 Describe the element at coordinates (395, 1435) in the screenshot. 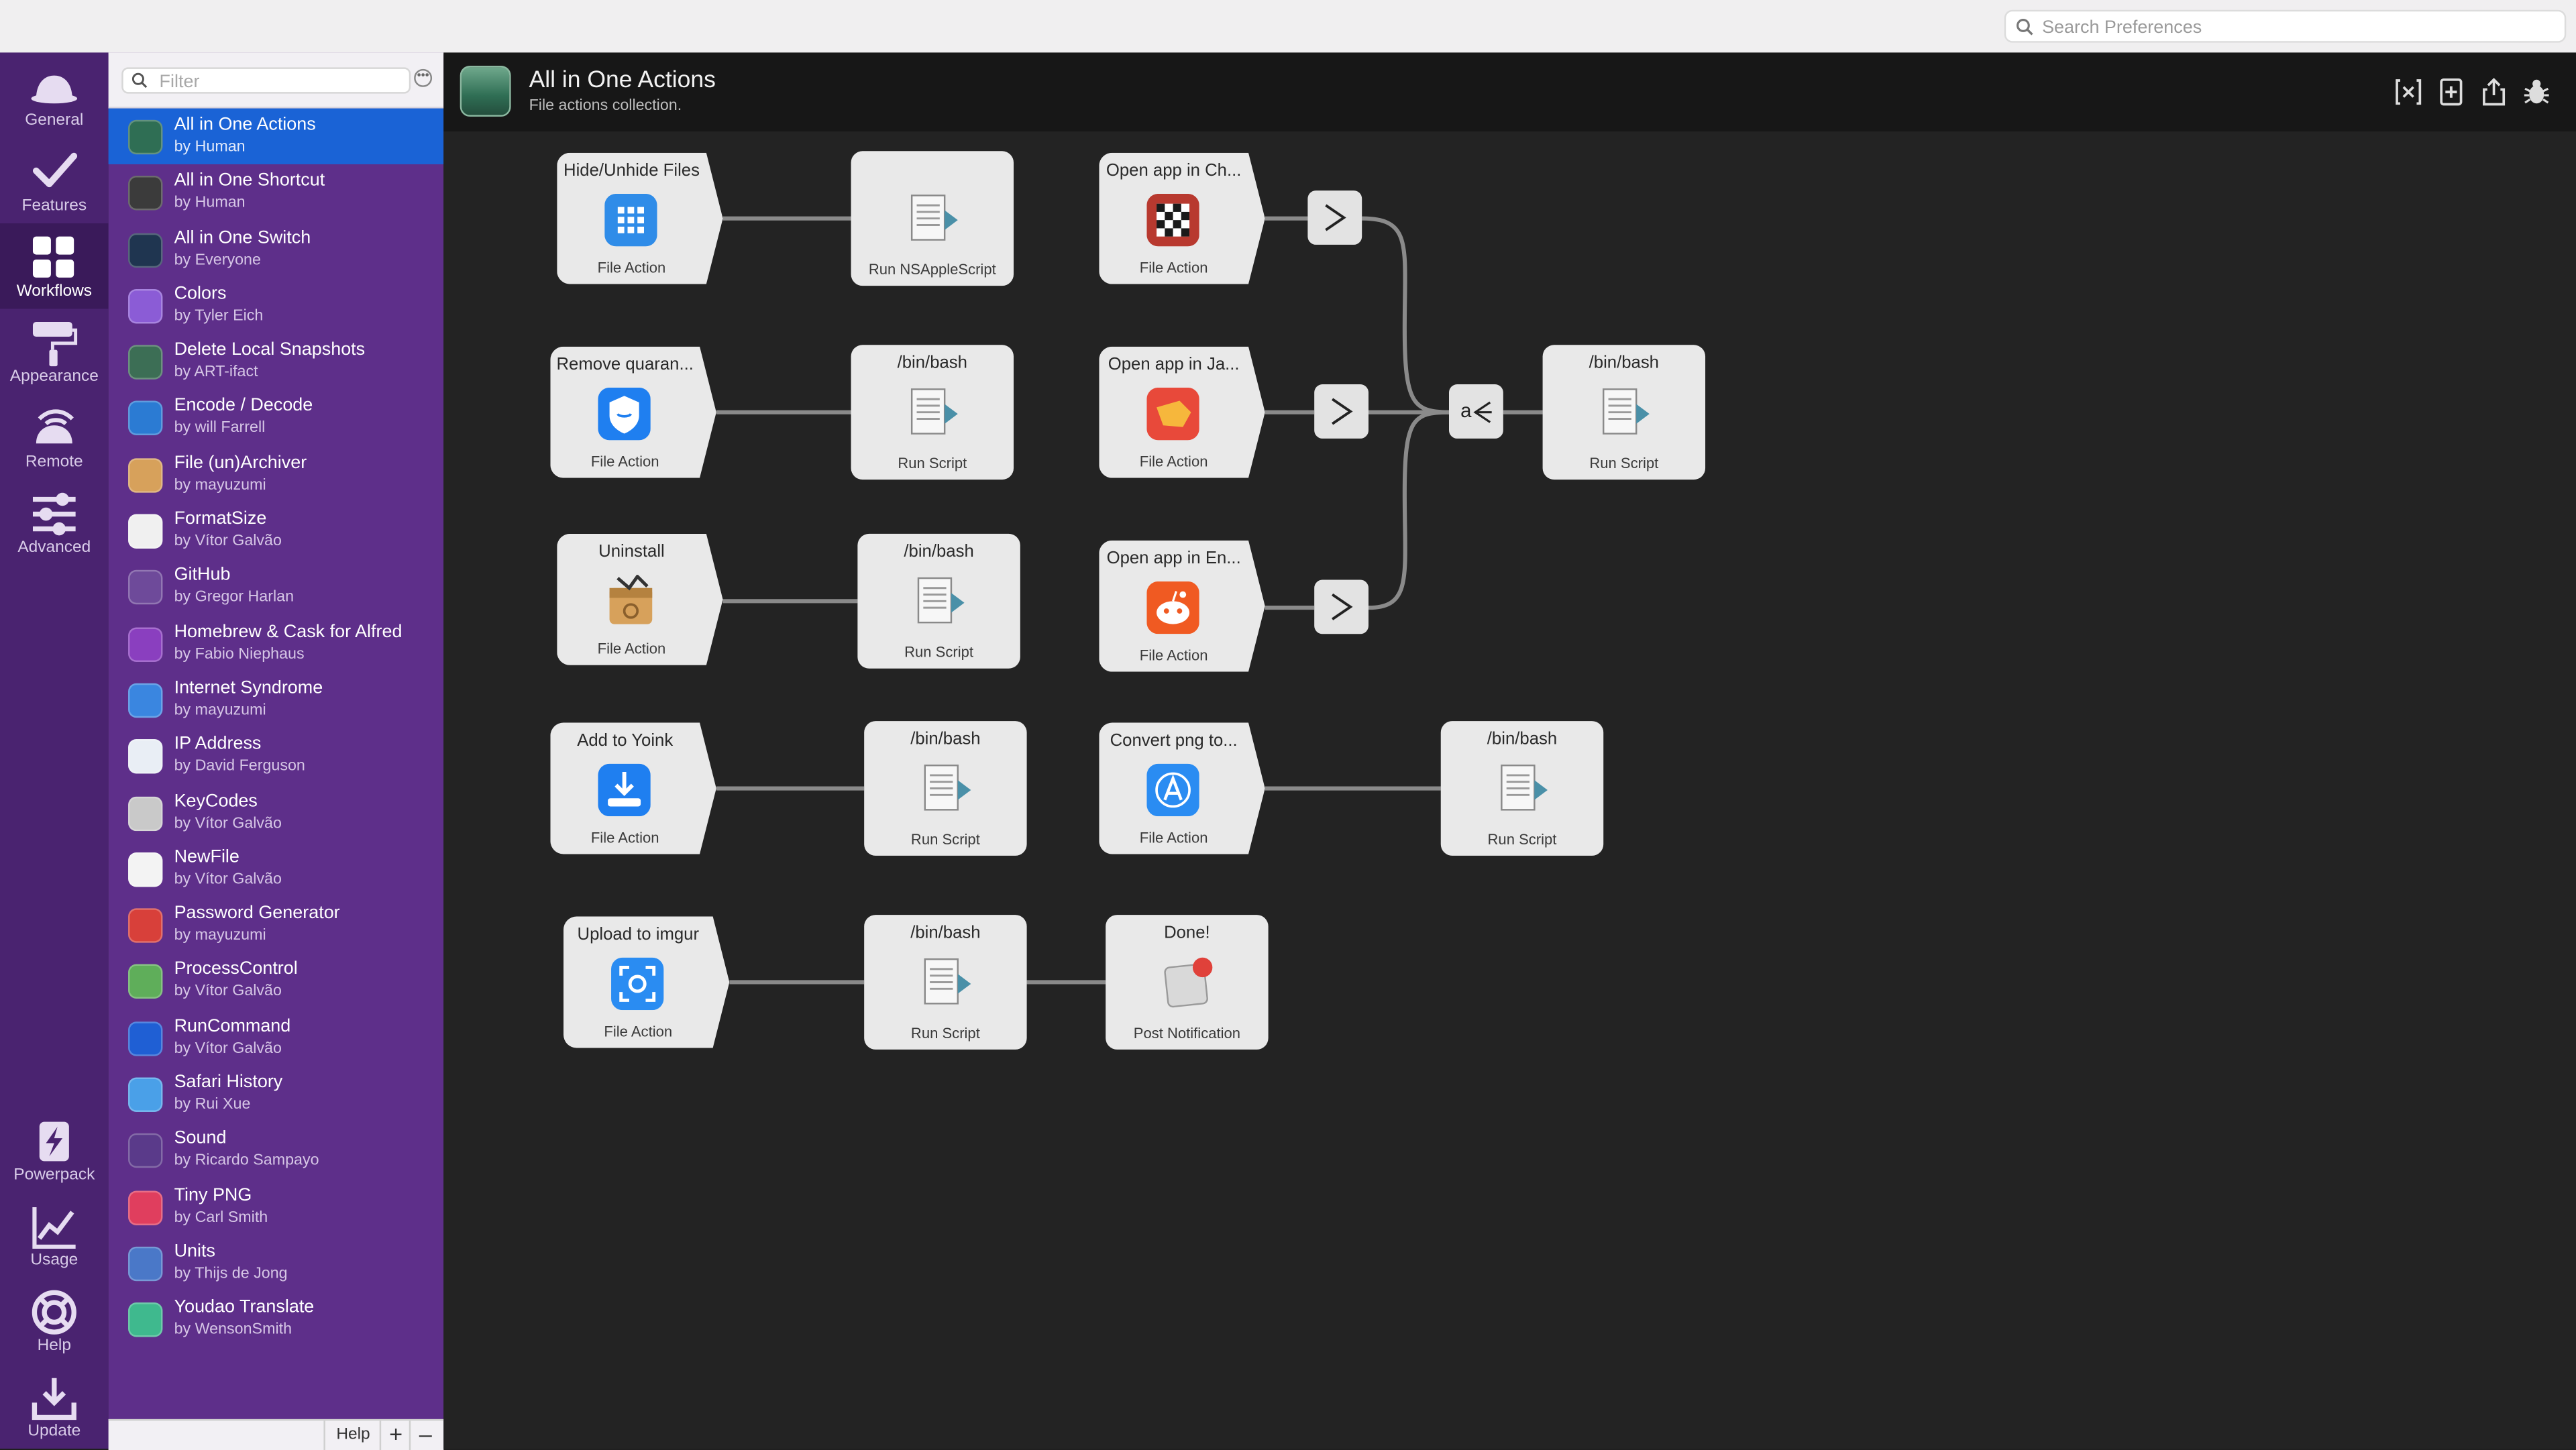

I see `add-workflow-button: +` at that location.